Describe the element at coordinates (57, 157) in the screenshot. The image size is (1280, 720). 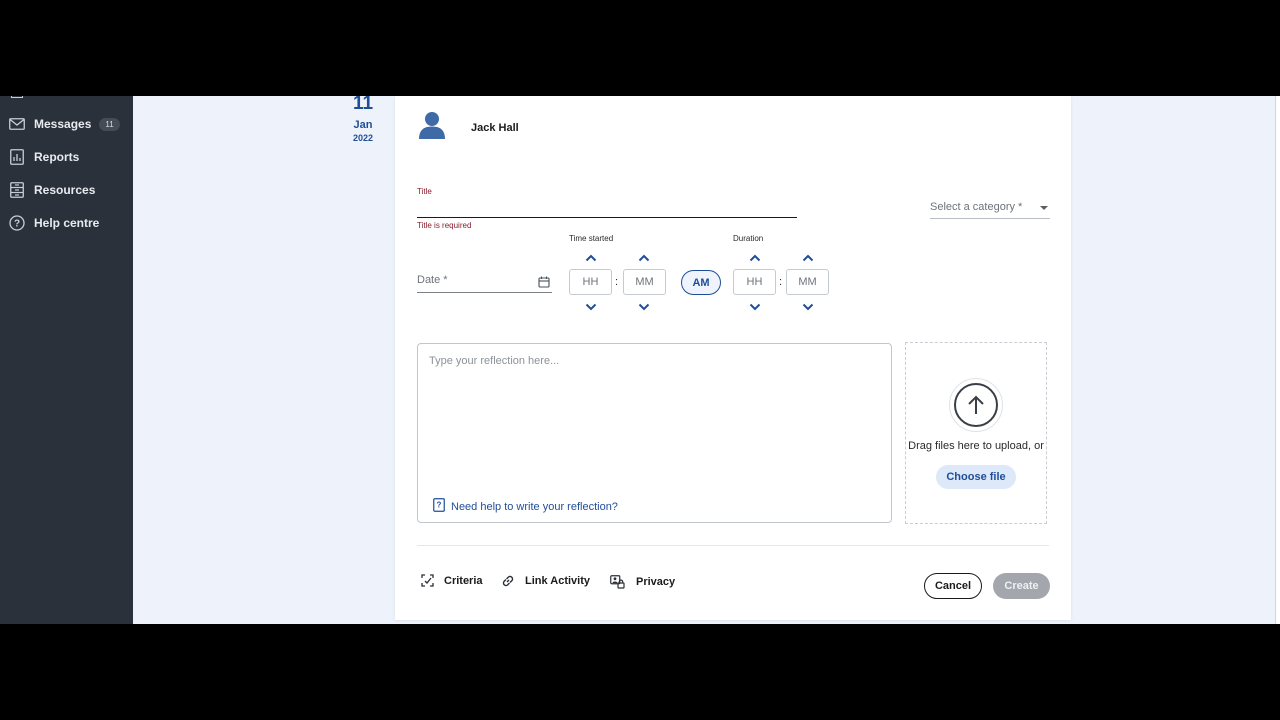
I see `sidebar-item-label: Reports` at that location.